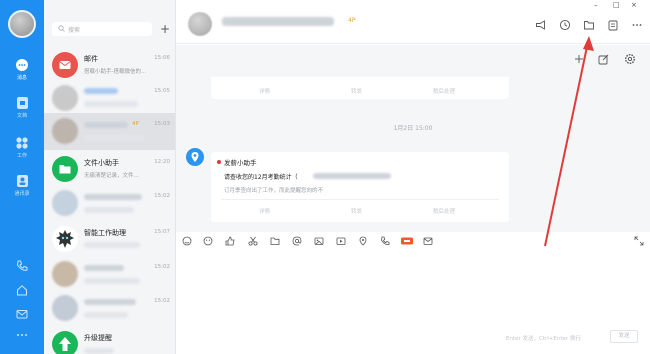 This screenshot has height=354, width=650. Describe the element at coordinates (274, 191) in the screenshot. I see `message-body: 订月季查向出了工作，而此提醒您向的不` at that location.